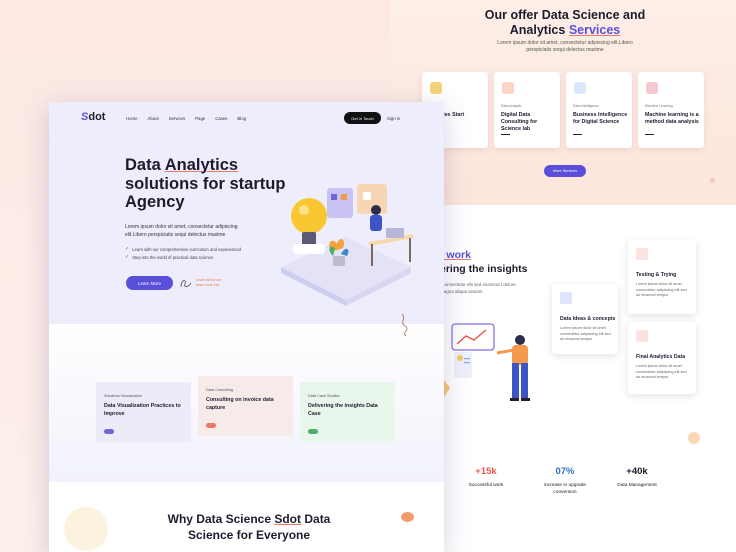  I want to click on main-nav: Home About Services Page Cases Blog, so click(186, 118).